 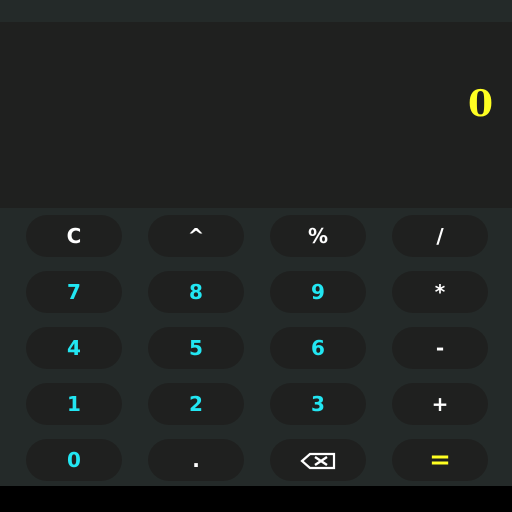 What do you see at coordinates (318, 236) in the screenshot?
I see `percent-button: %` at bounding box center [318, 236].